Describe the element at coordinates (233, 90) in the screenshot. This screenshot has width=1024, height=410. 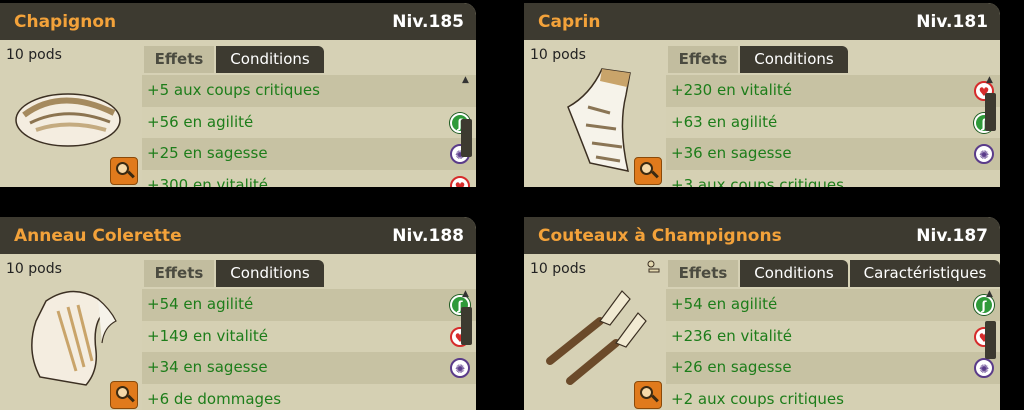
I see `effect-text: +5 aux coups critiques` at that location.